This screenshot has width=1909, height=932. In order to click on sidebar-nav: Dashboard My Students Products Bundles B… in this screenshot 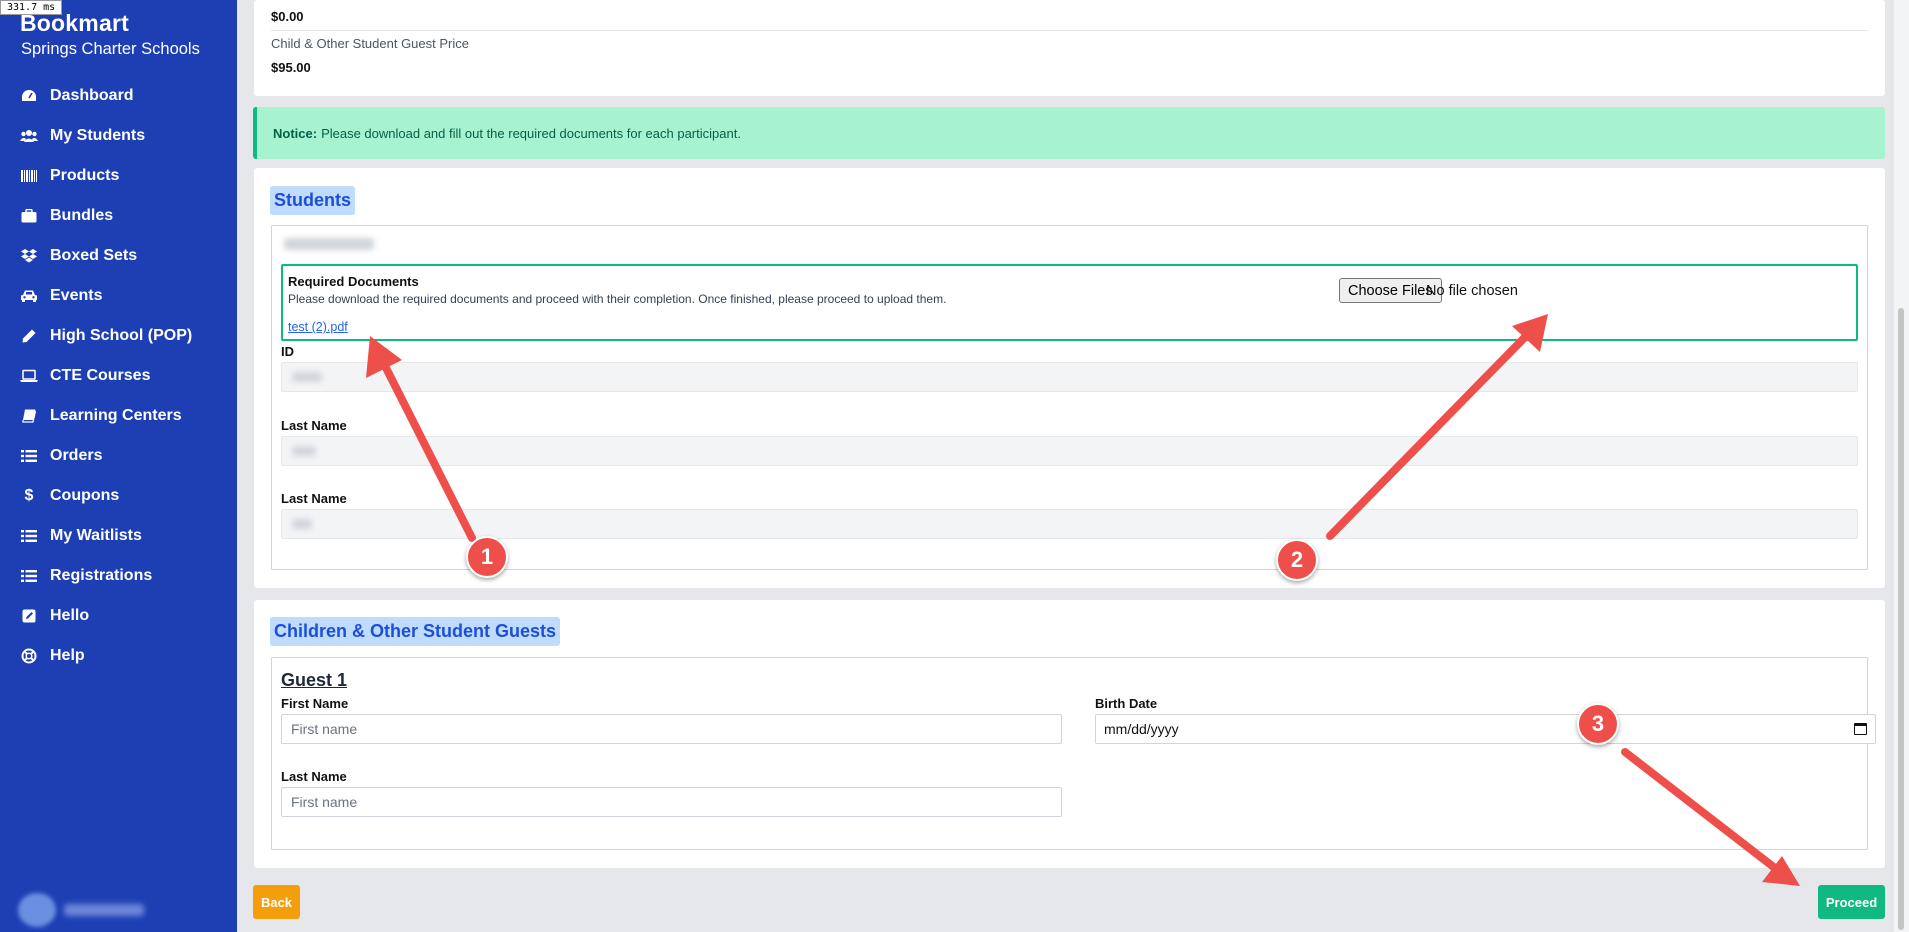, I will do `click(118, 376)`.